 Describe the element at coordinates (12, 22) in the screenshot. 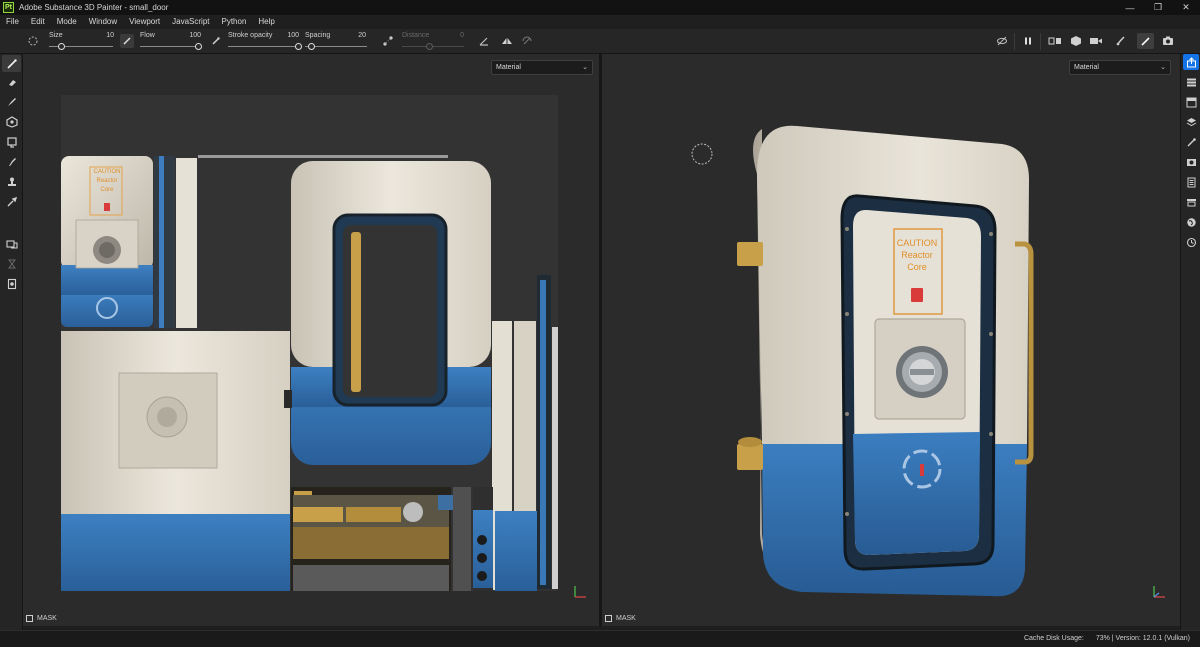

I see `menu-file: File` at that location.